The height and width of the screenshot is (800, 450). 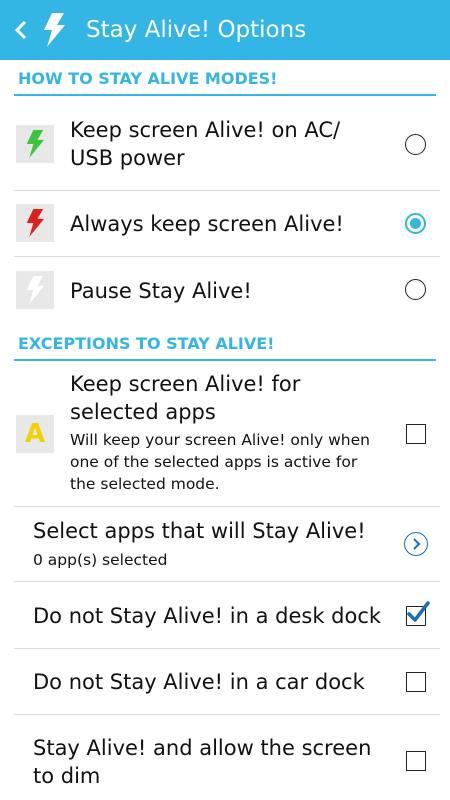 I want to click on allow-dim-row: Stay Alive! and allow the screen to dim, so click(x=227, y=757).